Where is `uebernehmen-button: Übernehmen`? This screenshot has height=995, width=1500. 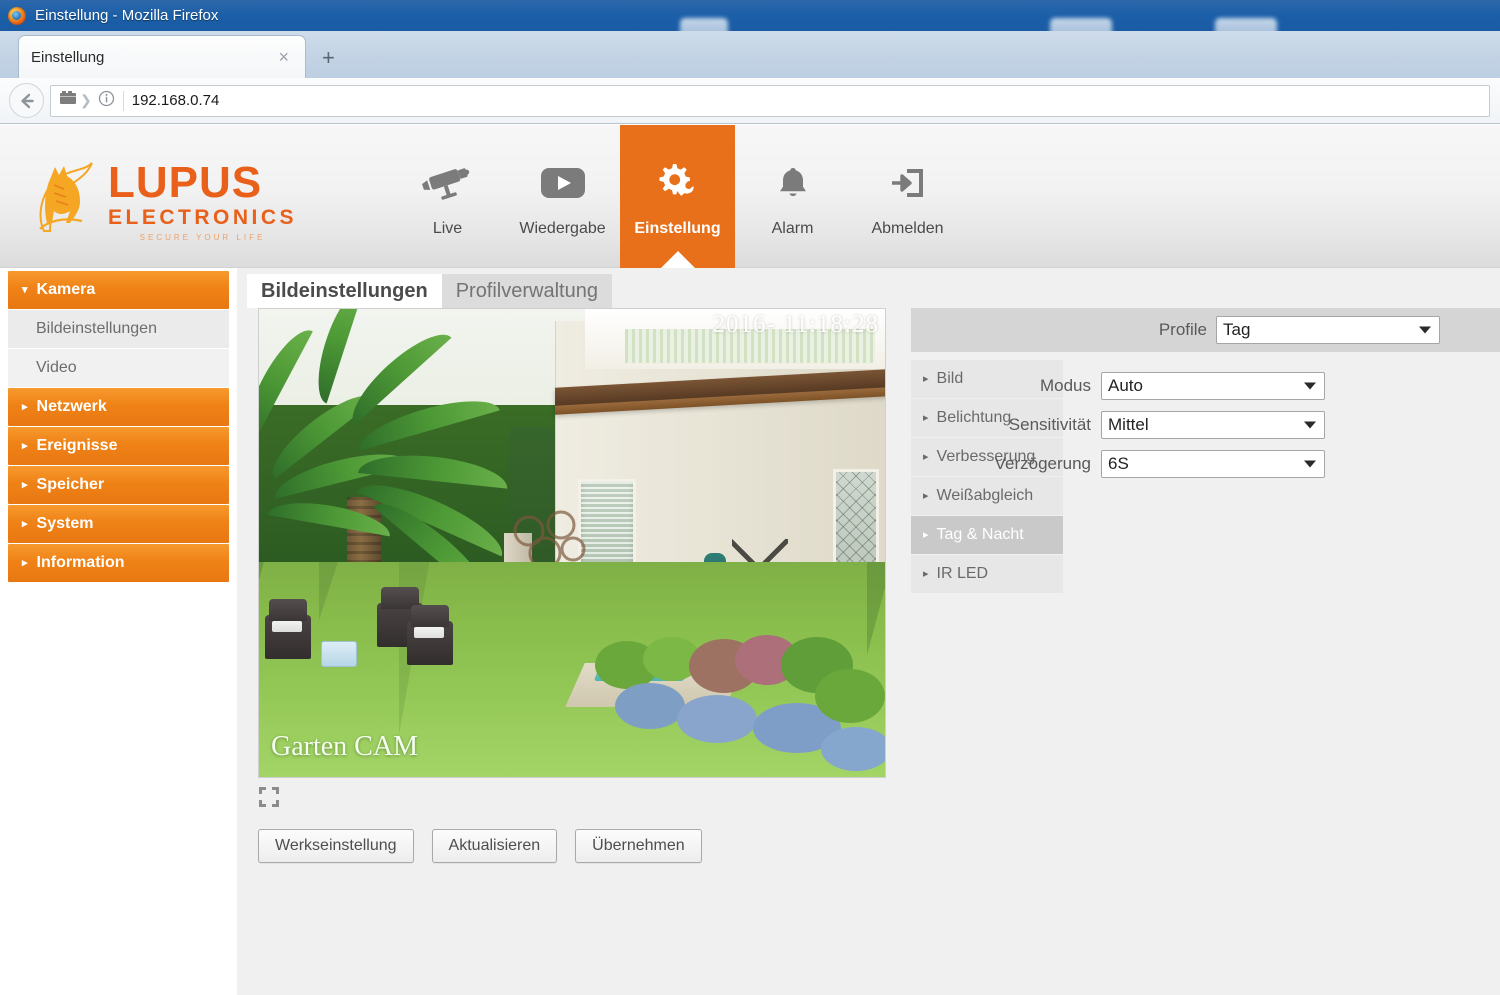
uebernehmen-button: Übernehmen is located at coordinates (638, 846).